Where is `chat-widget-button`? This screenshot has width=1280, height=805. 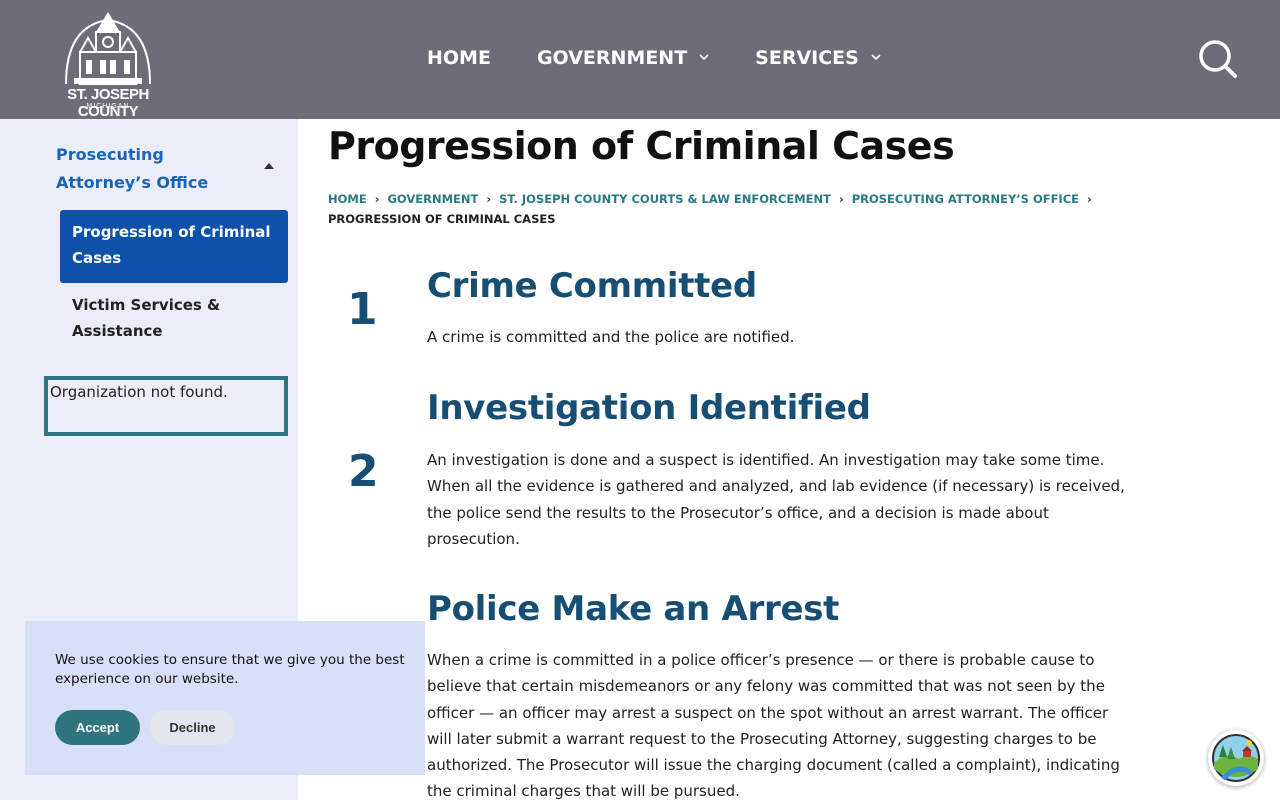
chat-widget-button is located at coordinates (1236, 758).